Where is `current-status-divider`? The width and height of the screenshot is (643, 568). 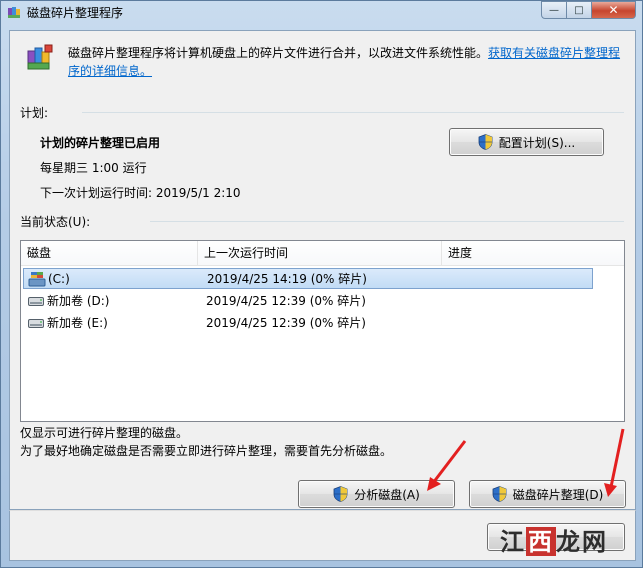 current-status-divider is located at coordinates (387, 221).